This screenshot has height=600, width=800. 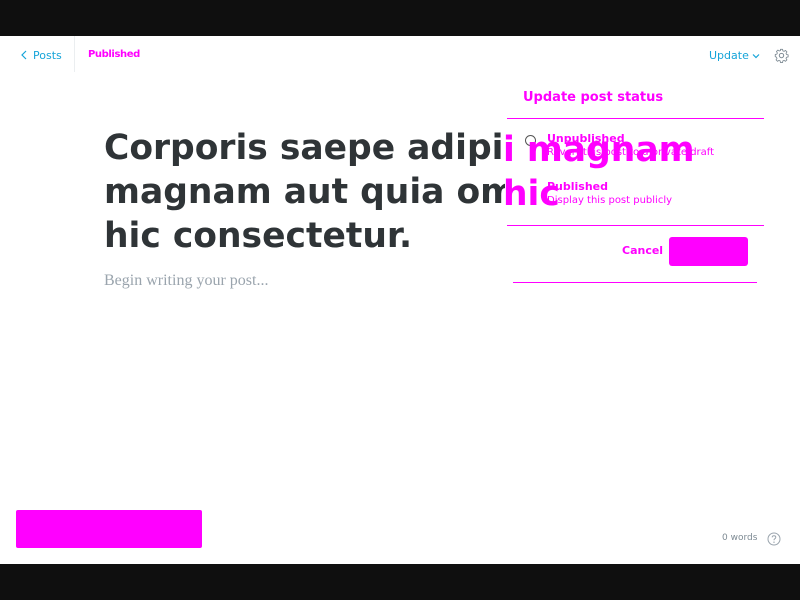 What do you see at coordinates (729, 55) in the screenshot?
I see `update-button-label: Update` at bounding box center [729, 55].